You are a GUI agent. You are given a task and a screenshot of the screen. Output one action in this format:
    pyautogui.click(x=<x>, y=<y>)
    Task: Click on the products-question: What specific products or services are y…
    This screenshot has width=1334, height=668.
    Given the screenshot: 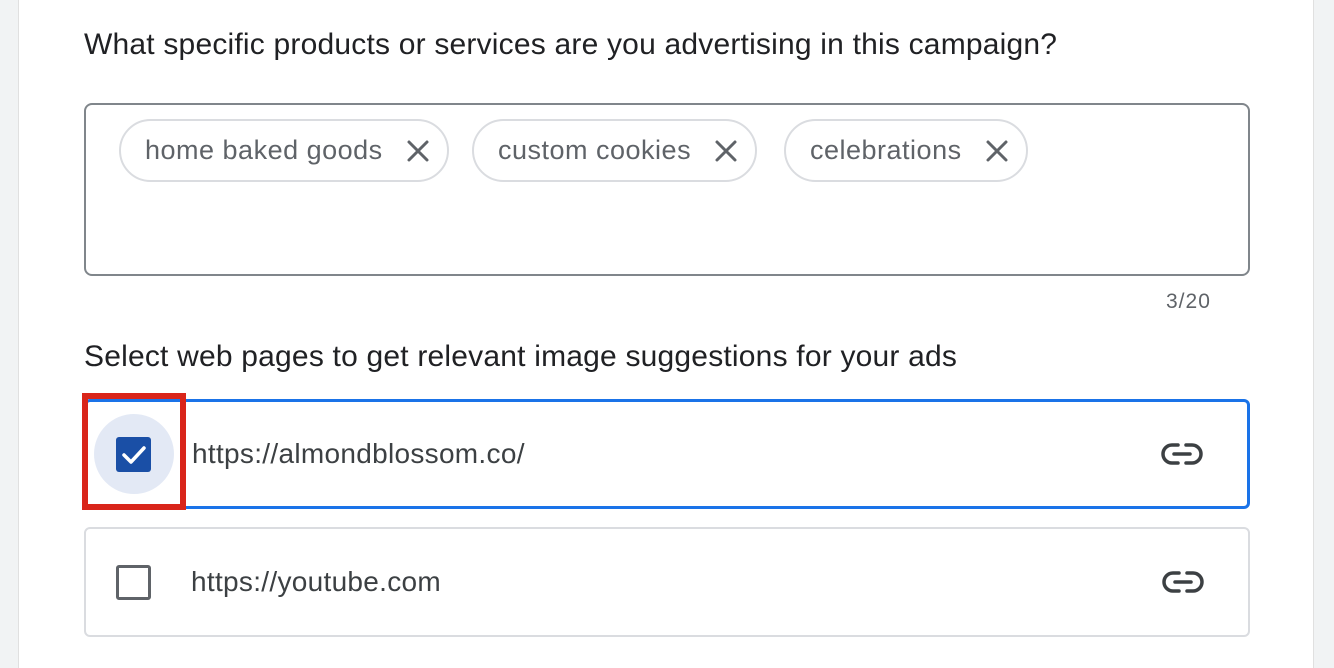 What is the action you would take?
    pyautogui.click(x=571, y=44)
    